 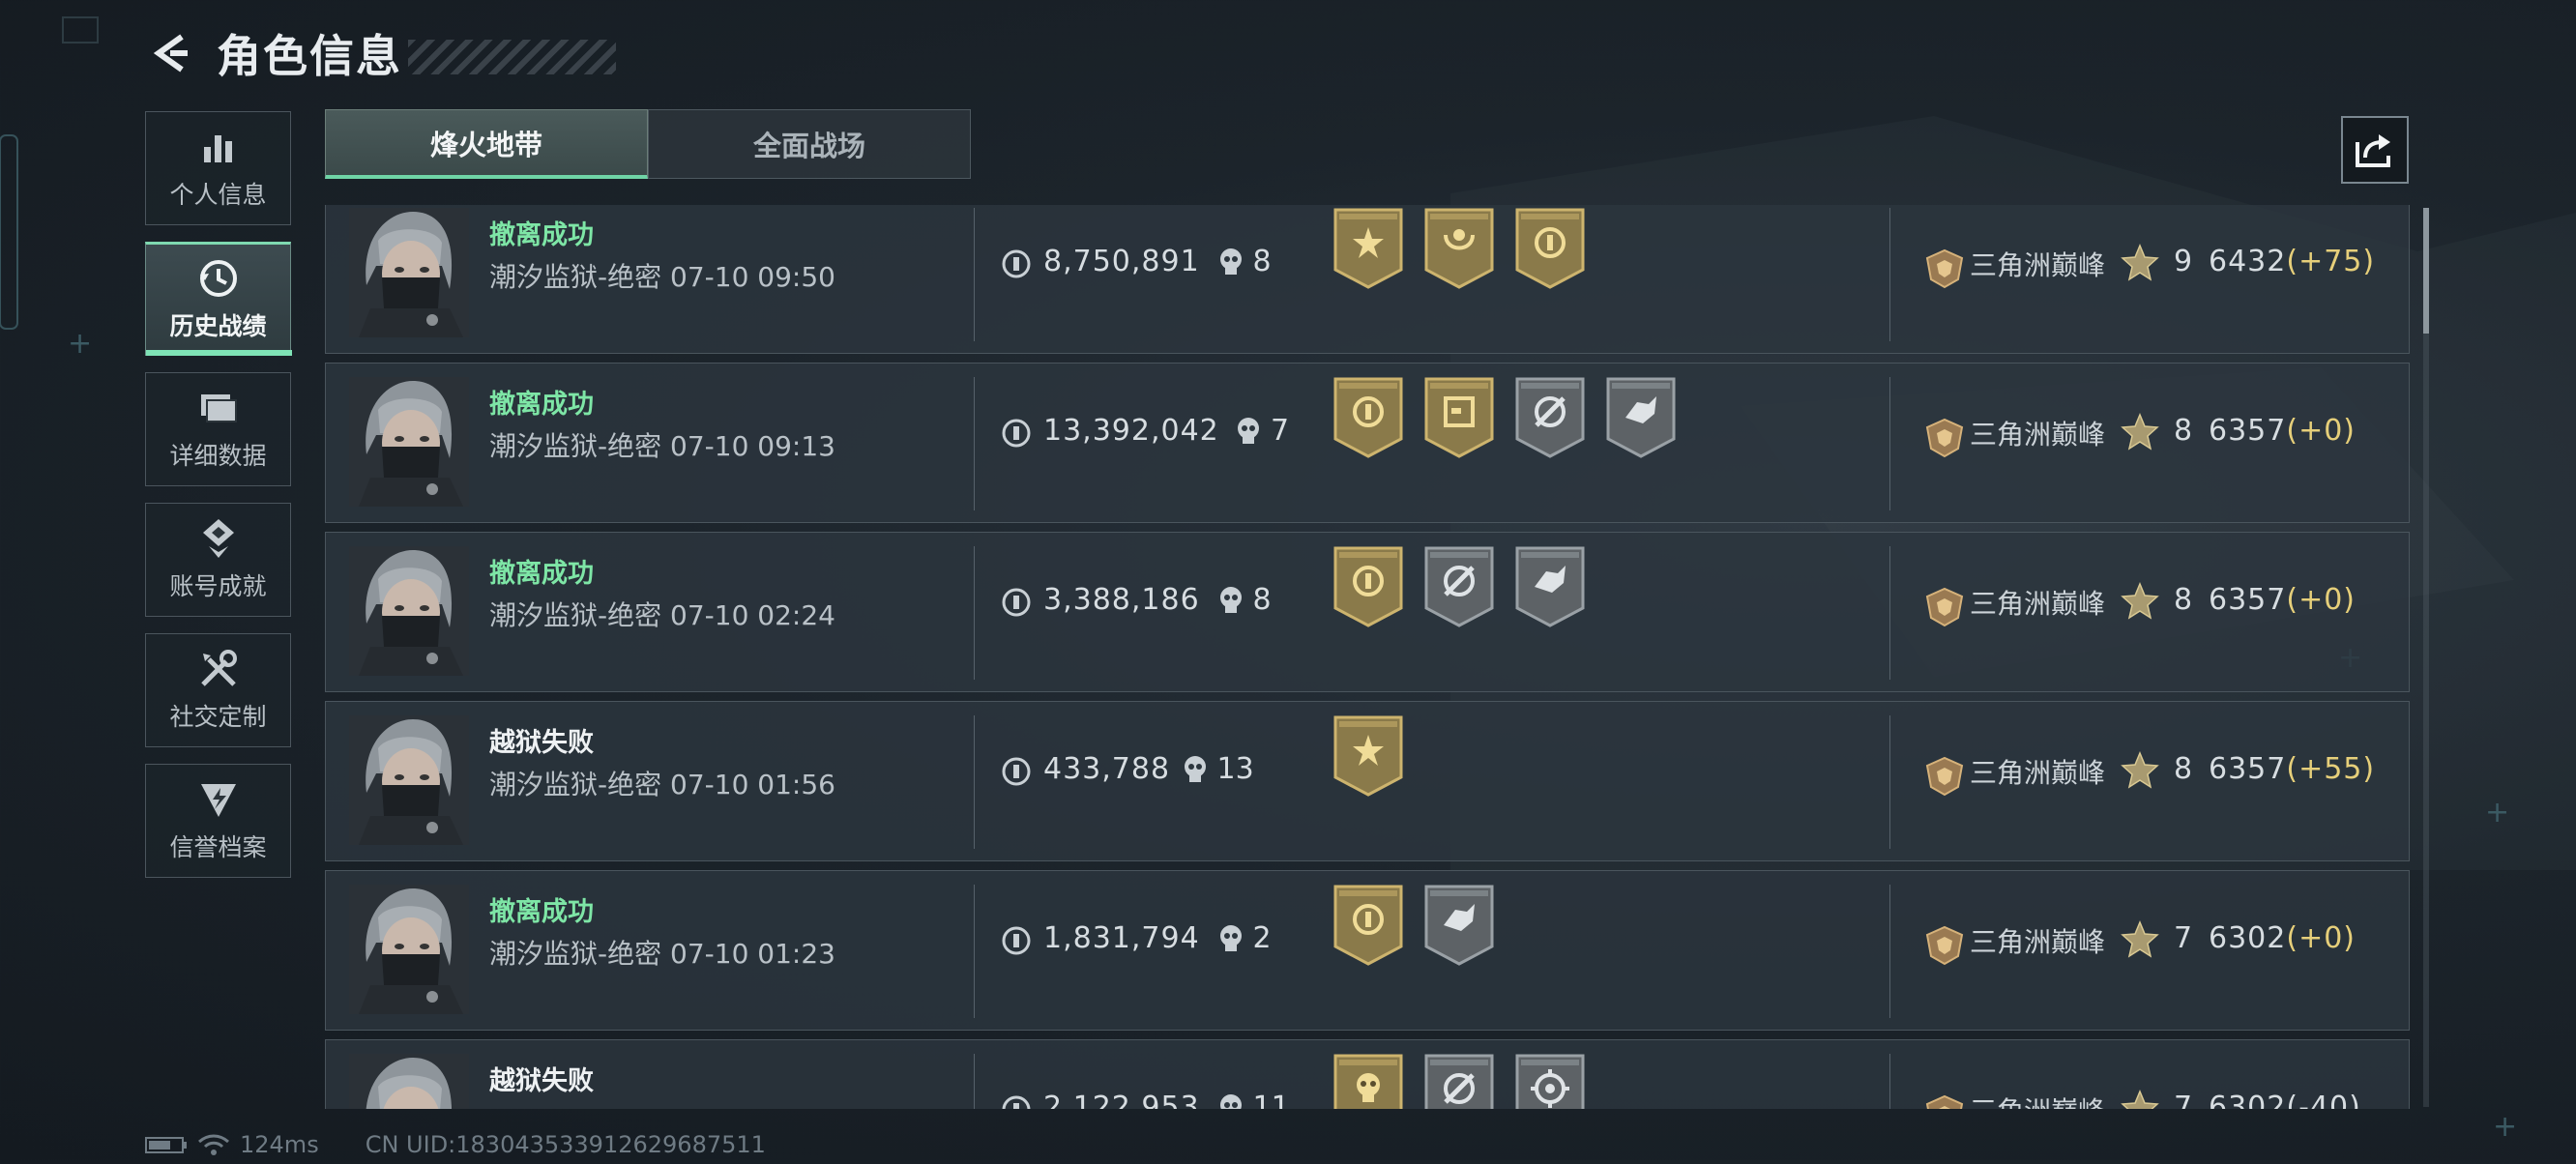 What do you see at coordinates (1121, 600) in the screenshot?
I see `money-value: 3,388,186` at bounding box center [1121, 600].